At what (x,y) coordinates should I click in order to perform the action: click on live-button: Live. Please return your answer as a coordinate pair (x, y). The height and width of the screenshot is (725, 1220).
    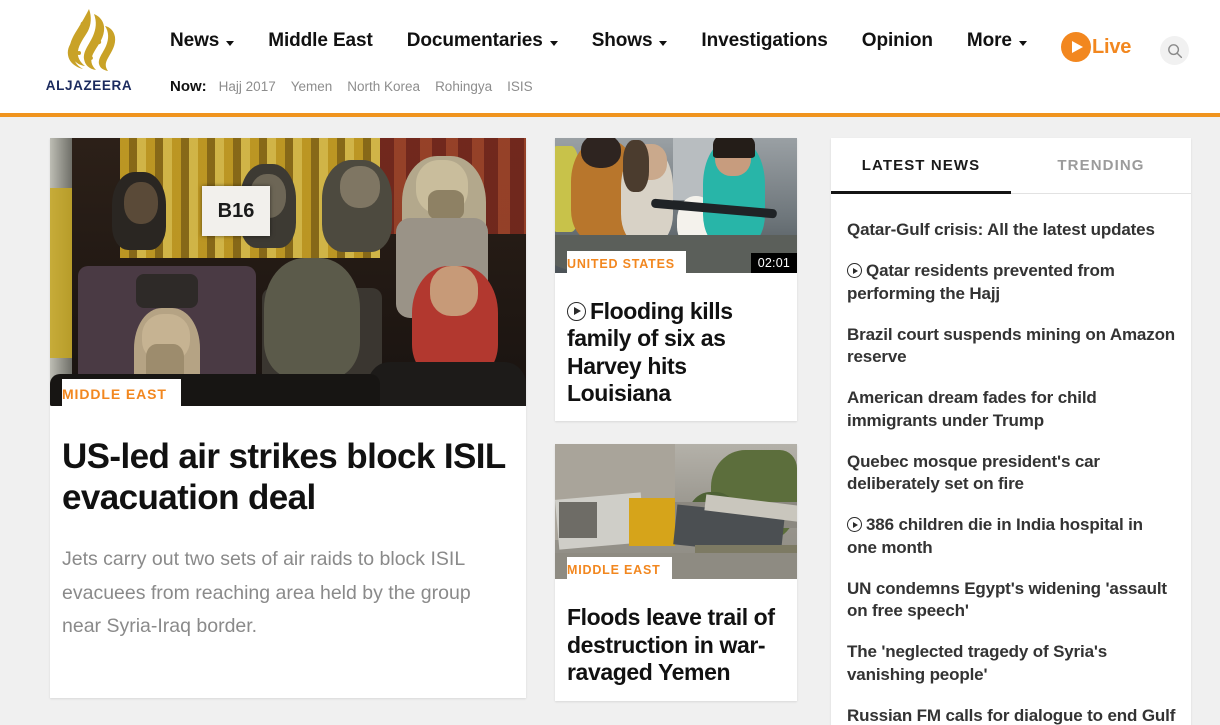
    Looking at the image, I should click on (1096, 47).